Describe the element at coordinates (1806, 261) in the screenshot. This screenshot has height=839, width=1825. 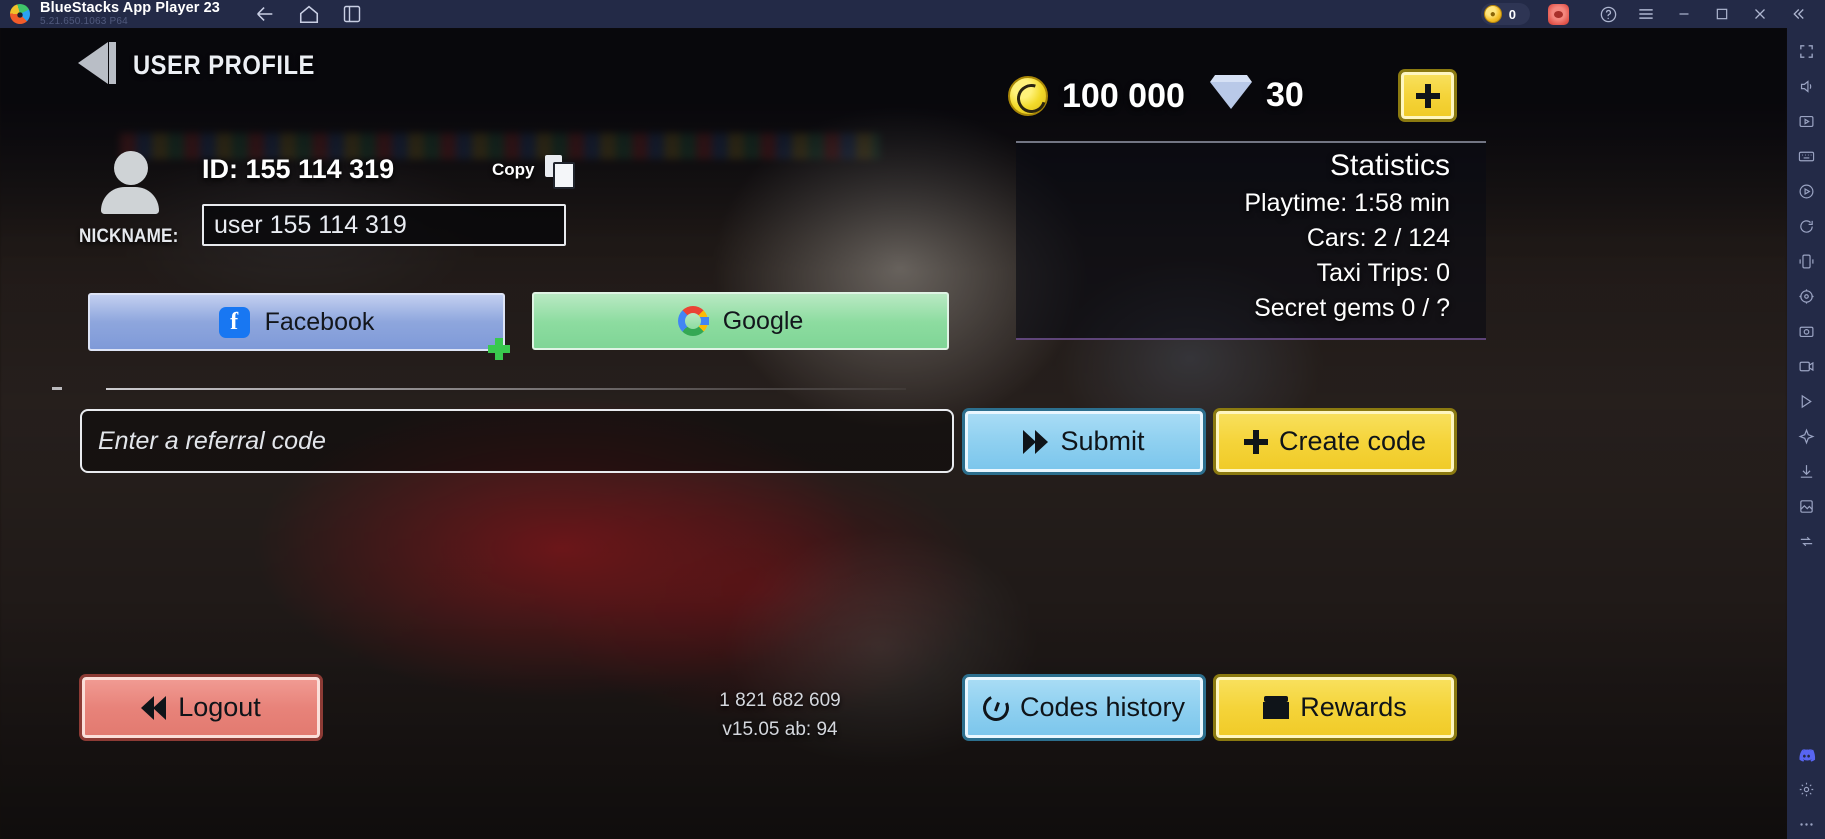
I see `shake-icon` at that location.